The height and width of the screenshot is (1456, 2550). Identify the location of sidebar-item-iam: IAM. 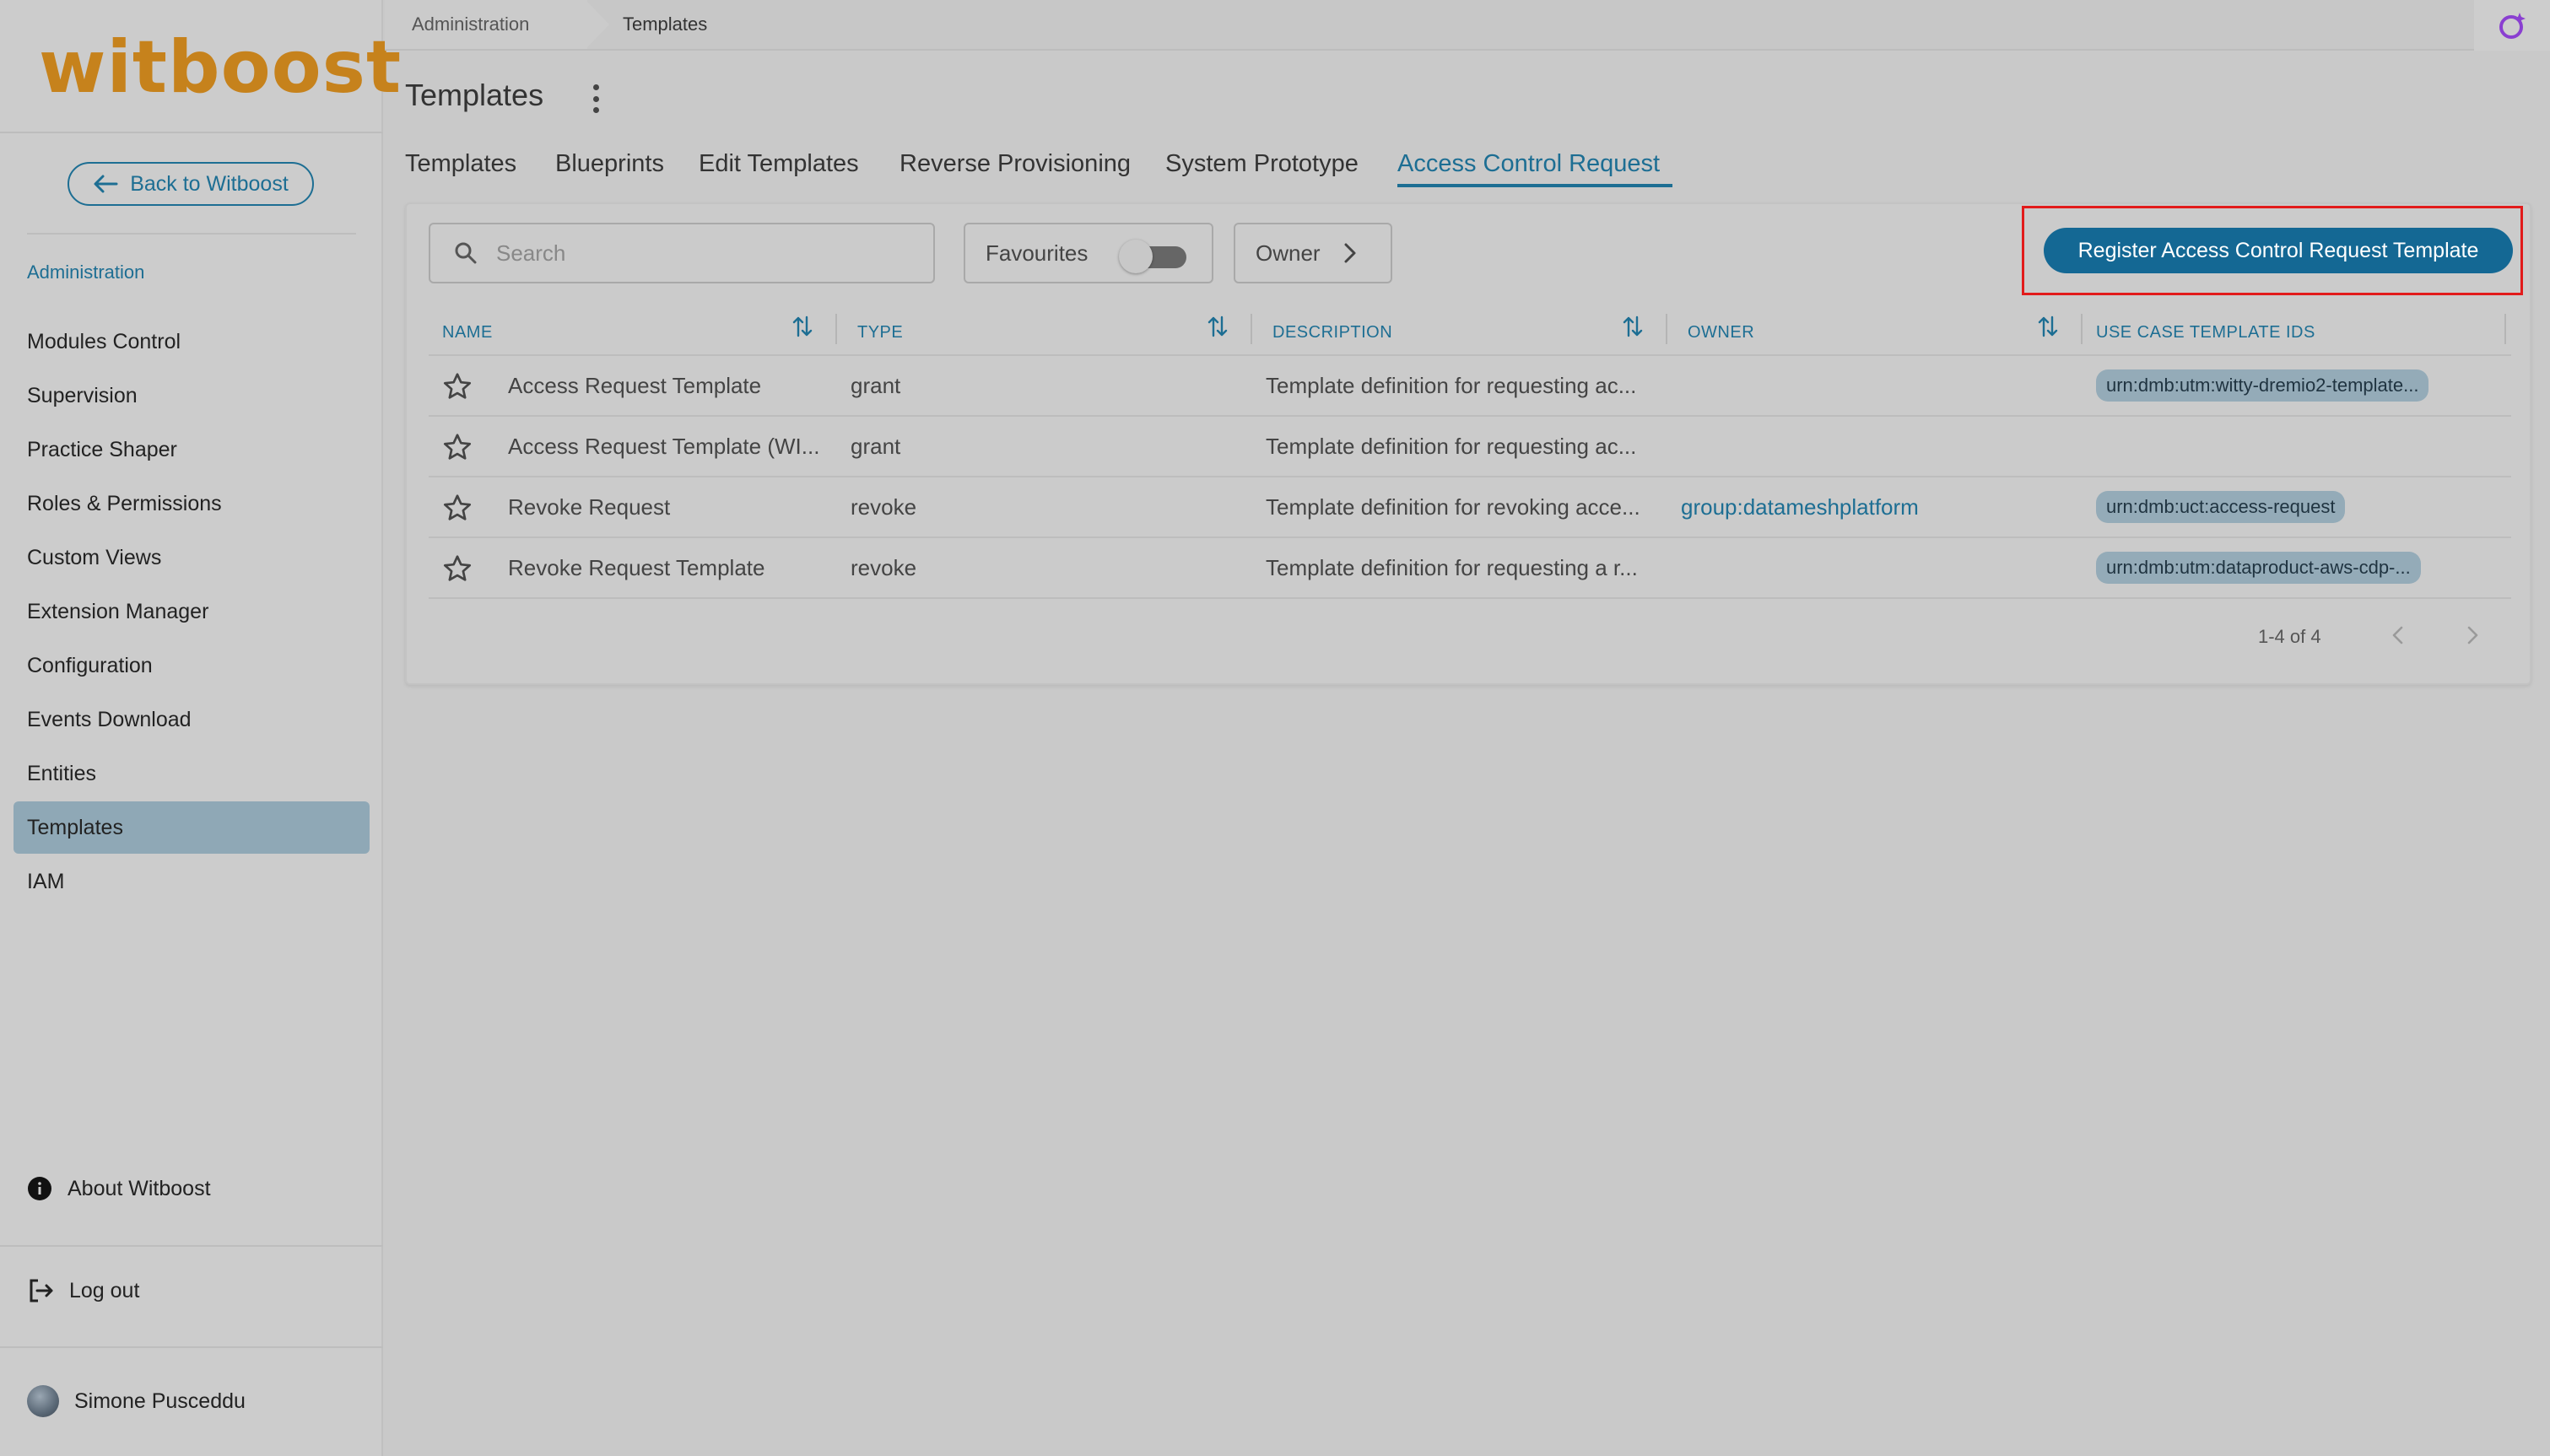
(192, 882).